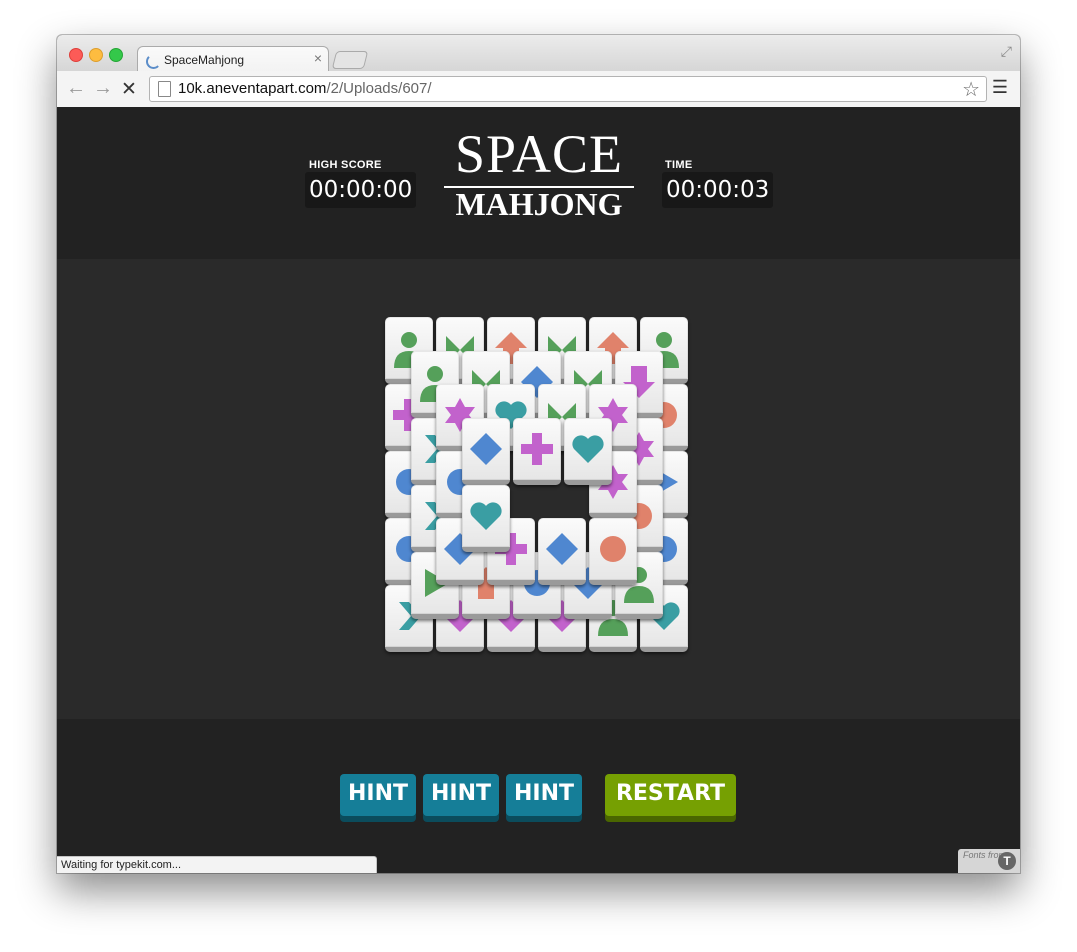 The height and width of the screenshot is (952, 1077). Describe the element at coordinates (153, 61) in the screenshot. I see `loading-spinner-icon` at that location.